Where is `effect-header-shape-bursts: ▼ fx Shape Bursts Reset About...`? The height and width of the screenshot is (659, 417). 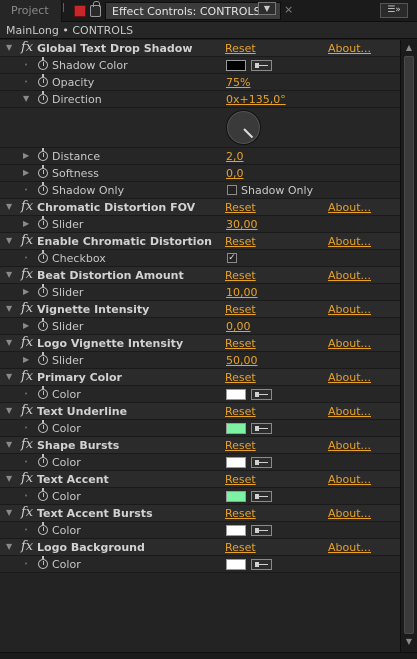
effect-header-shape-bursts: ▼ fx Shape Bursts Reset About... is located at coordinates (200, 445).